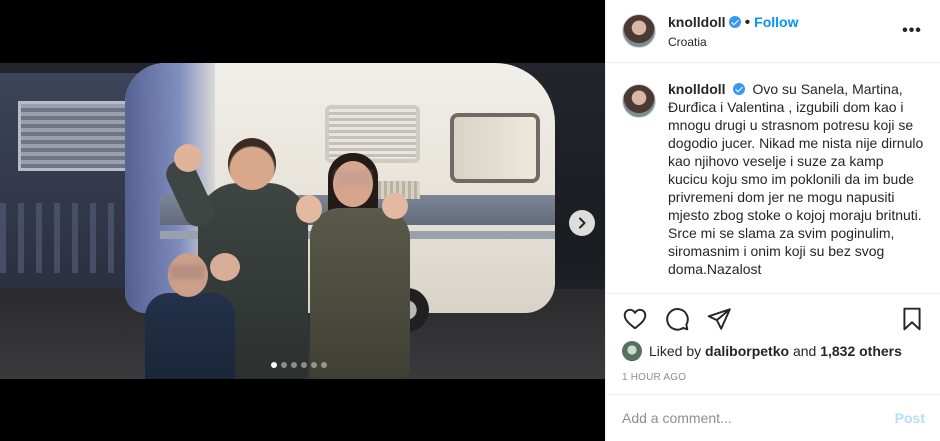 Image resolution: width=940 pixels, height=441 pixels. What do you see at coordinates (632, 351) in the screenshot?
I see `liker-avatar` at bounding box center [632, 351].